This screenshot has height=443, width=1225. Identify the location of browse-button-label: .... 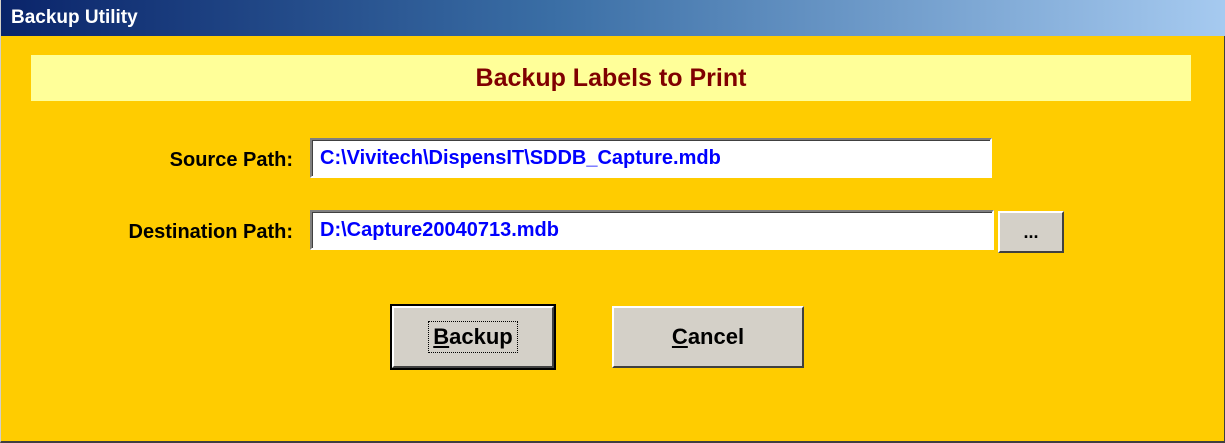
(1031, 232).